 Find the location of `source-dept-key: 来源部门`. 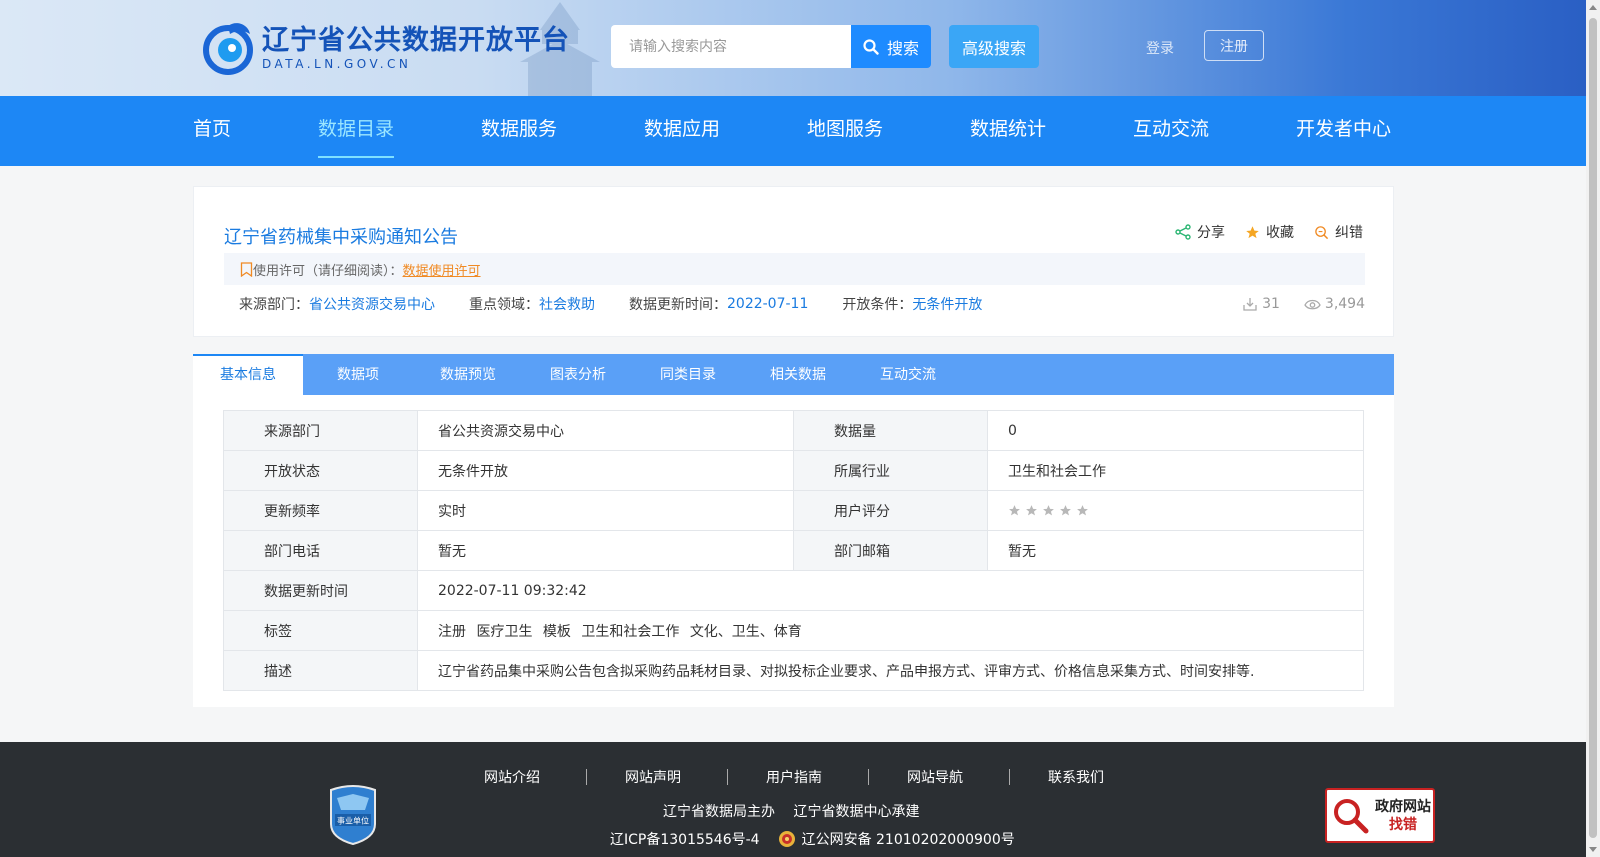

source-dept-key: 来源部门 is located at coordinates (320, 430).